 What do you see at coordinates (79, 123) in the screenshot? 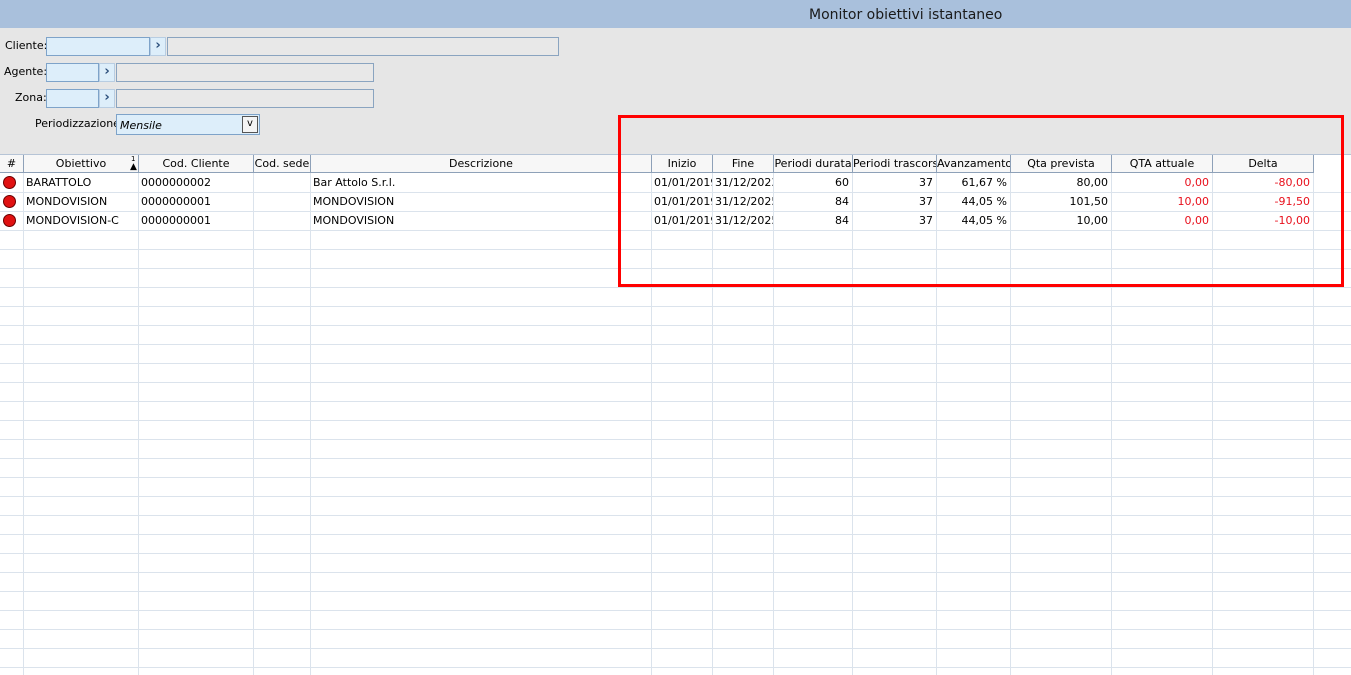
I see `periodizzazione-label: Periodizzazione:` at bounding box center [79, 123].